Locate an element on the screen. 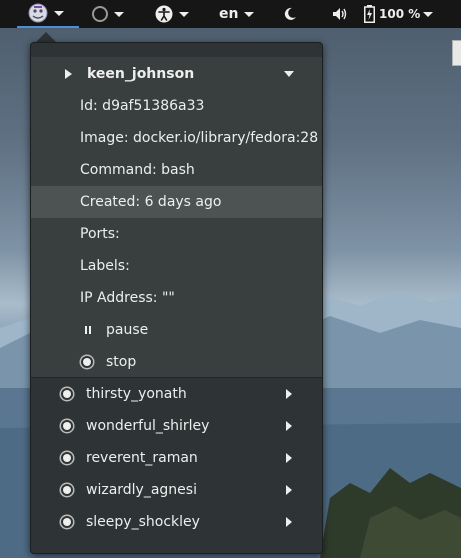 Image resolution: width=461 pixels, height=558 pixels. battery-percentage: 100 % is located at coordinates (400, 14).